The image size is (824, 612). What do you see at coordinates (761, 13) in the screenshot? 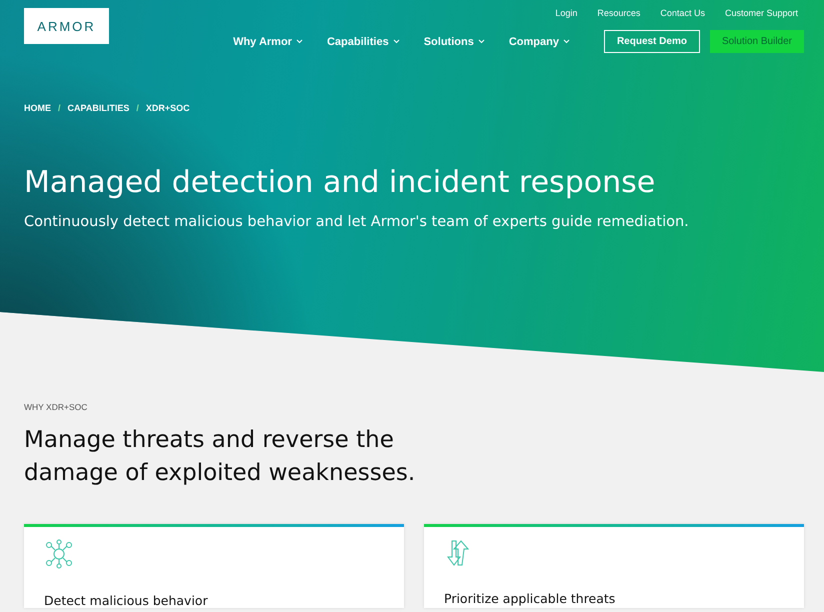
I see `utility-link: Customer Support` at bounding box center [761, 13].